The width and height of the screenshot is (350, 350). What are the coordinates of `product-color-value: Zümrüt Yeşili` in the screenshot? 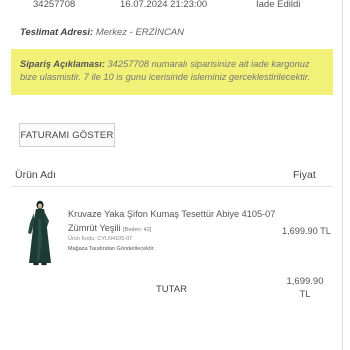 It's located at (94, 228).